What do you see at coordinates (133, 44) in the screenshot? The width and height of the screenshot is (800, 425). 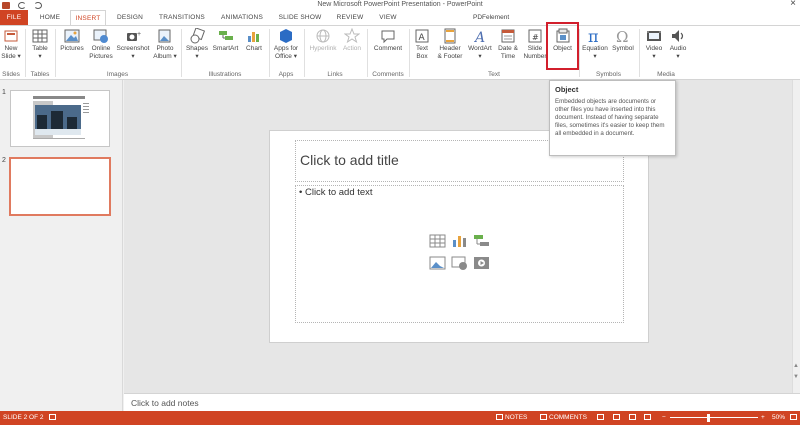 I see `screenshot-button: + Screenshot ▾` at bounding box center [133, 44].